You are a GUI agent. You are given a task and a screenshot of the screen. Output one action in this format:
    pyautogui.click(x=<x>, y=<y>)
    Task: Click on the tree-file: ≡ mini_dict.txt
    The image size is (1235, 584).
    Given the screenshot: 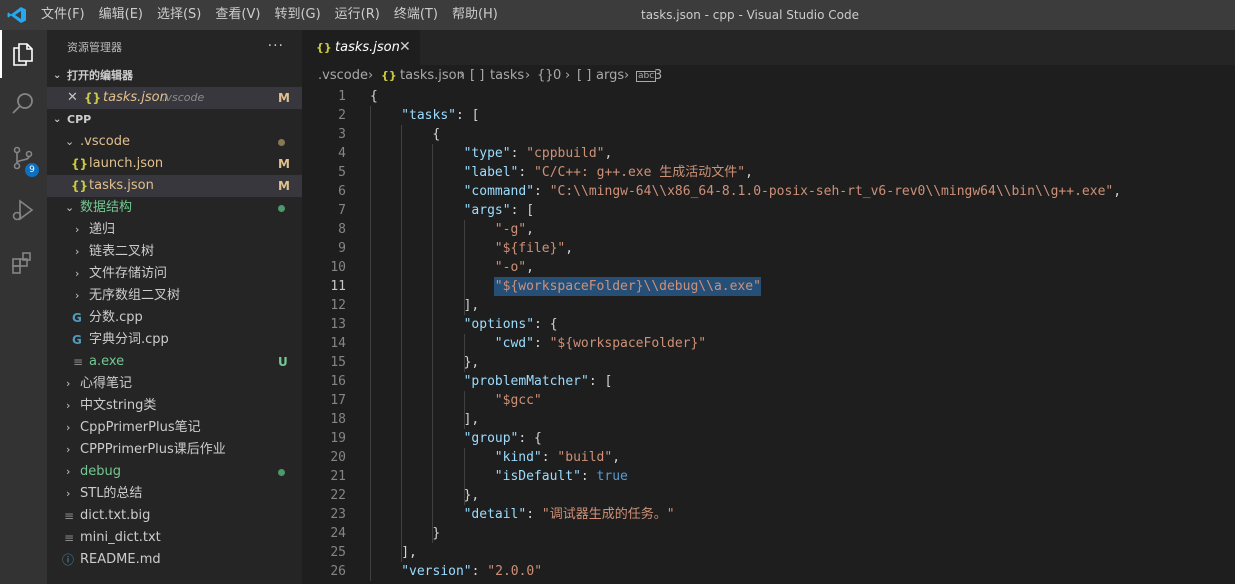 What is the action you would take?
    pyautogui.click(x=174, y=538)
    